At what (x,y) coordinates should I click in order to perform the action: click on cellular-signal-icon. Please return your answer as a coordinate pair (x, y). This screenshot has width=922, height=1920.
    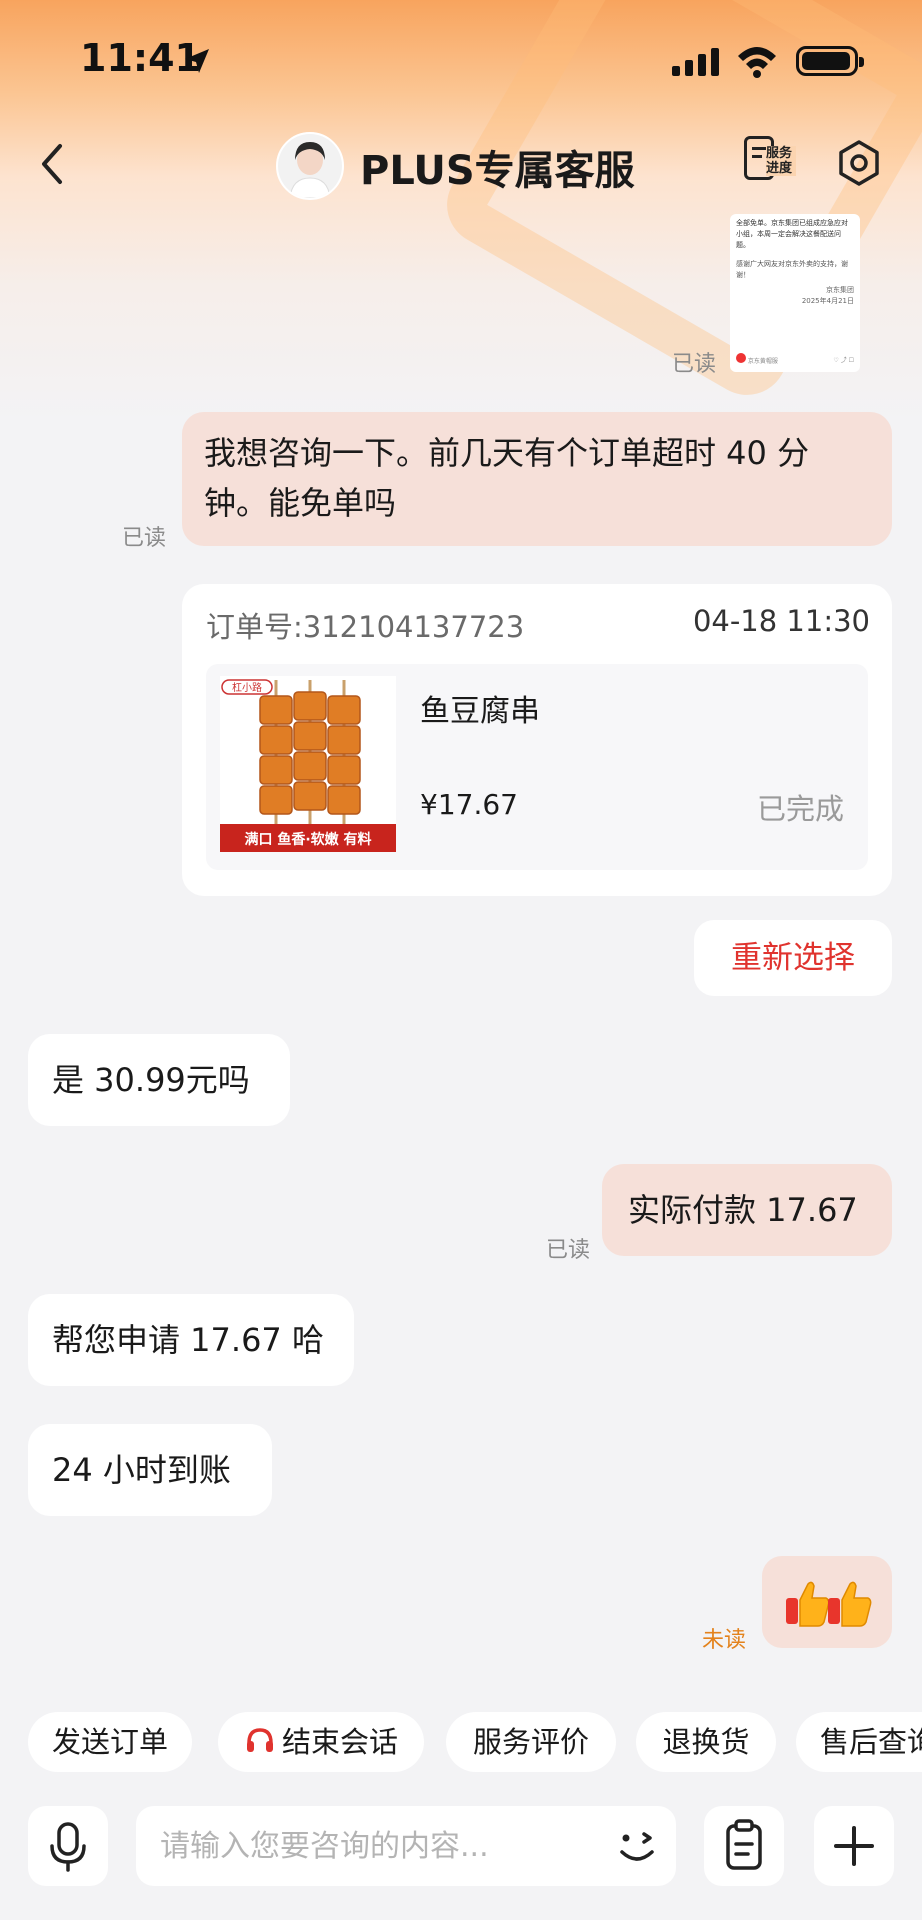
    Looking at the image, I should click on (695, 62).